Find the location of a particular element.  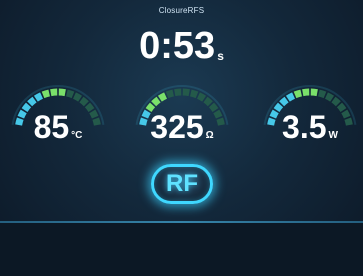

rf-control: RF is located at coordinates (182, 184).